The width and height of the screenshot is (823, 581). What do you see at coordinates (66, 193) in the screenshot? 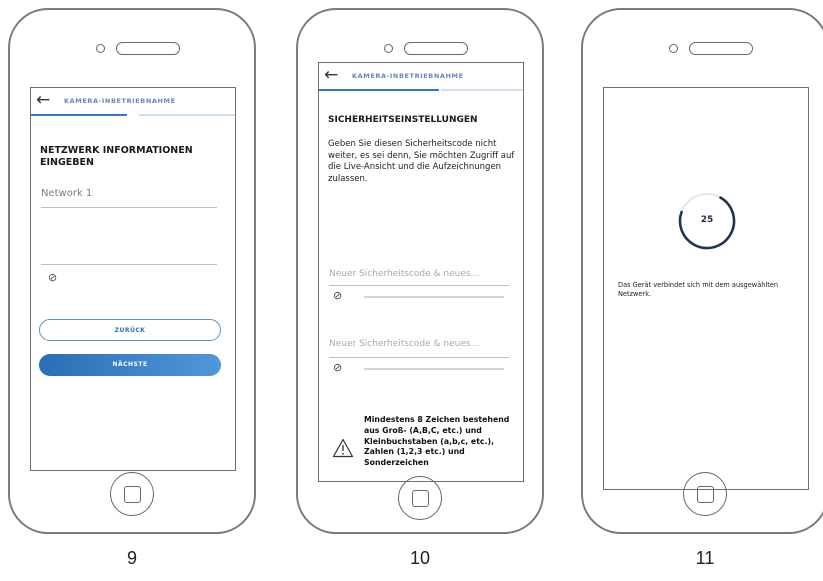
I see `network-name-field: Network 1` at bounding box center [66, 193].